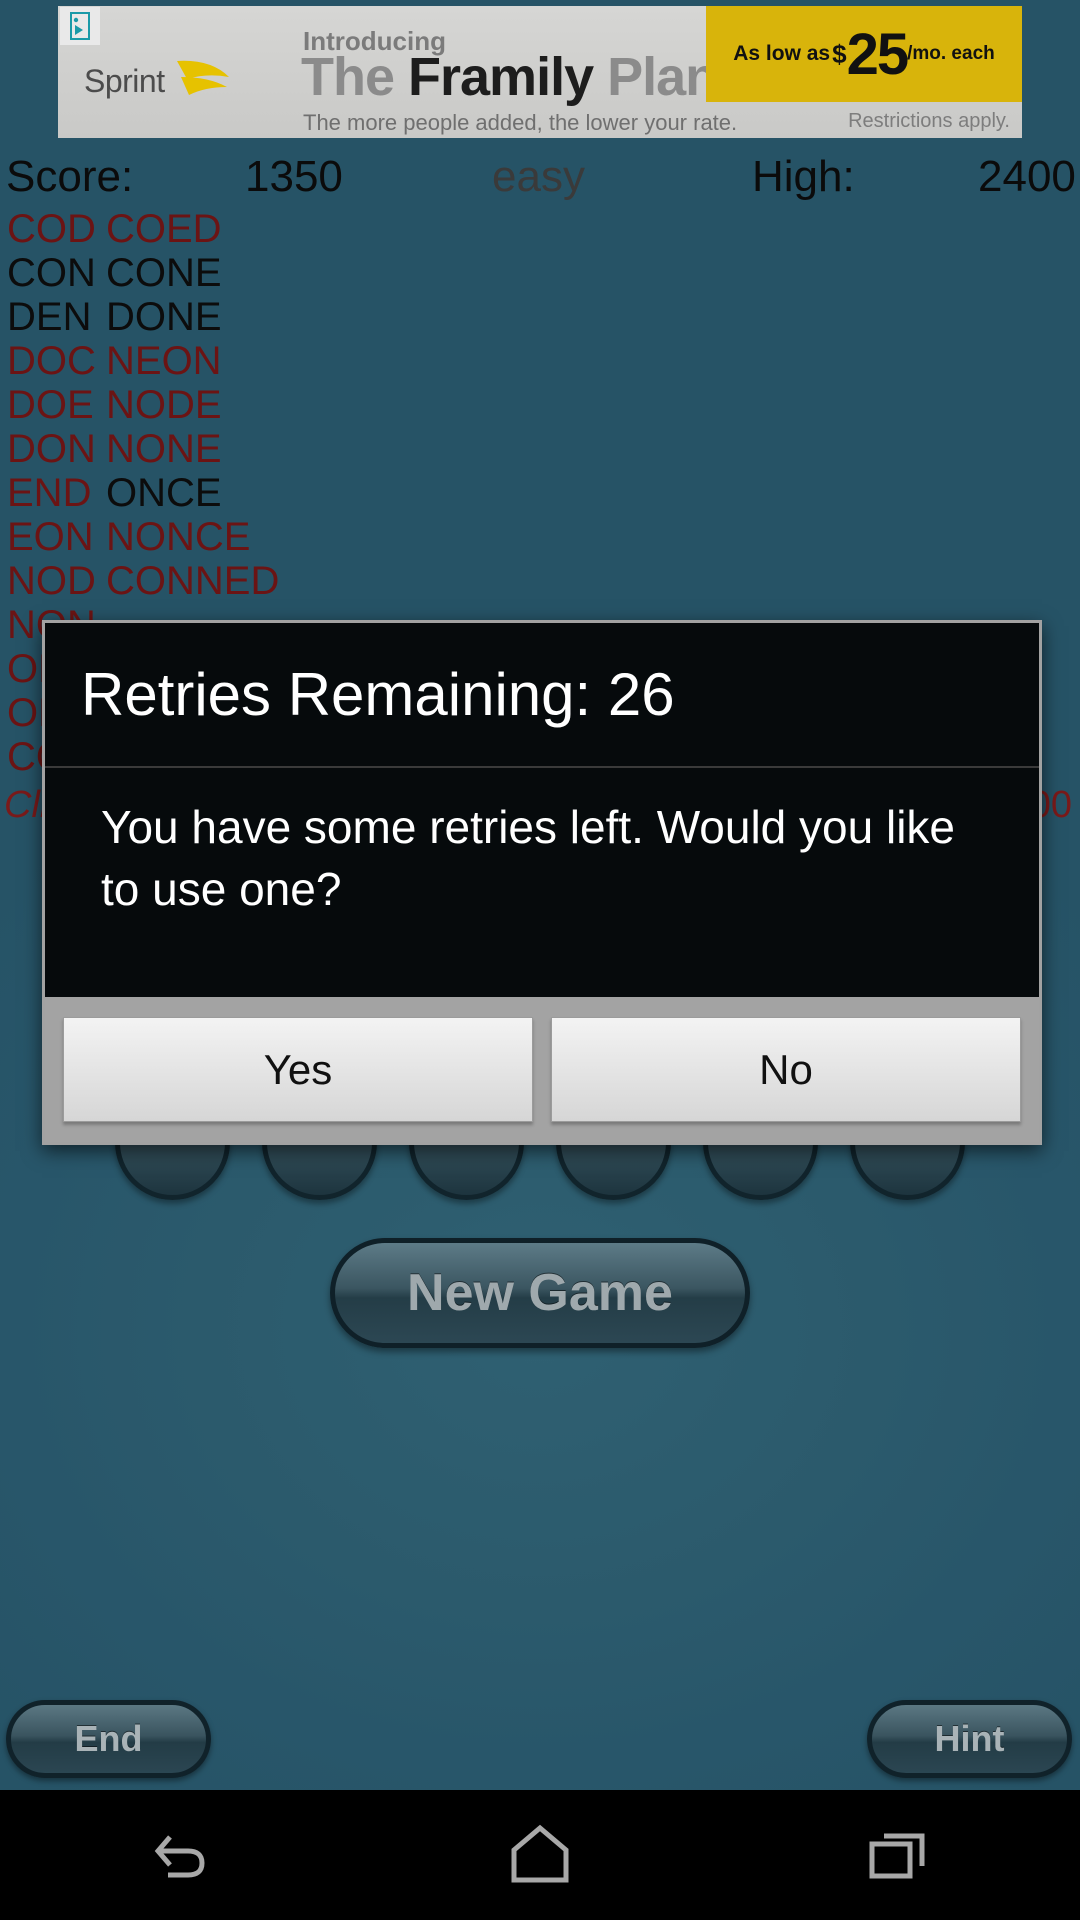 The image size is (1080, 1920). What do you see at coordinates (50, 405) in the screenshot?
I see `word-entry: DOE` at bounding box center [50, 405].